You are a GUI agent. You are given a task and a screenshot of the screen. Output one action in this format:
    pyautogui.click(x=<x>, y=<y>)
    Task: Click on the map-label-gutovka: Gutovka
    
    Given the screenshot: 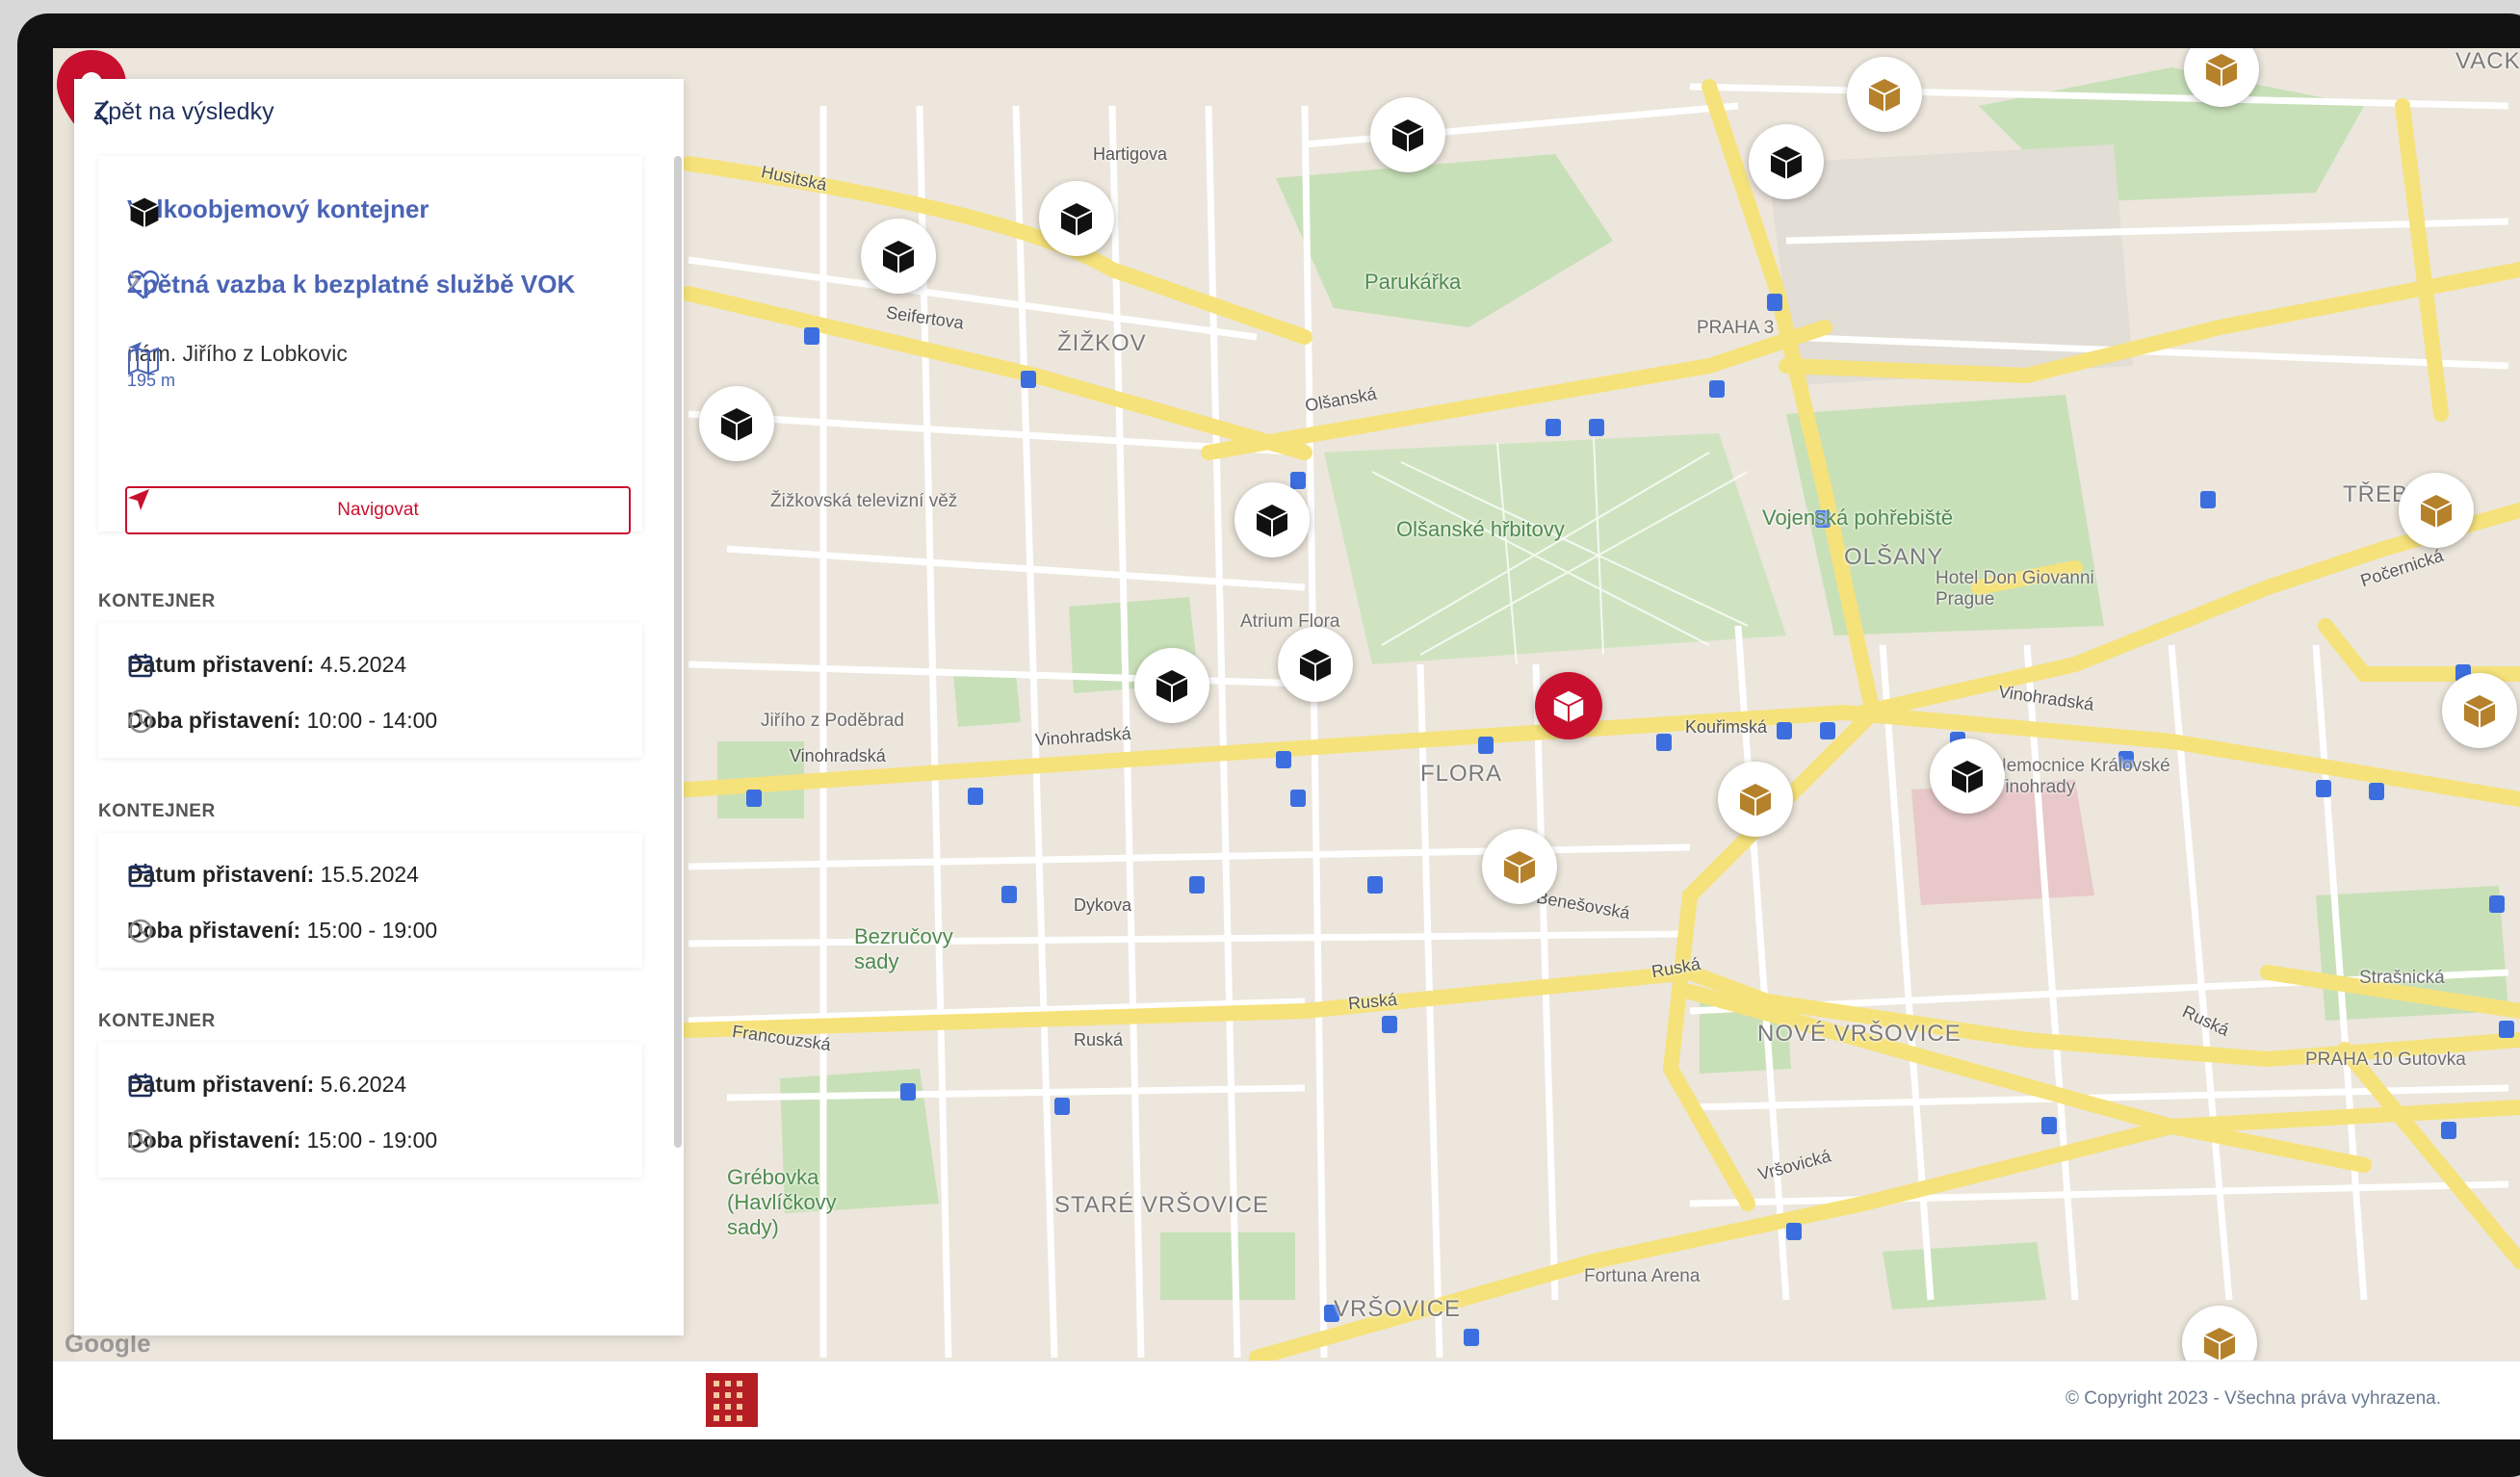 What is the action you would take?
    pyautogui.click(x=2432, y=1059)
    